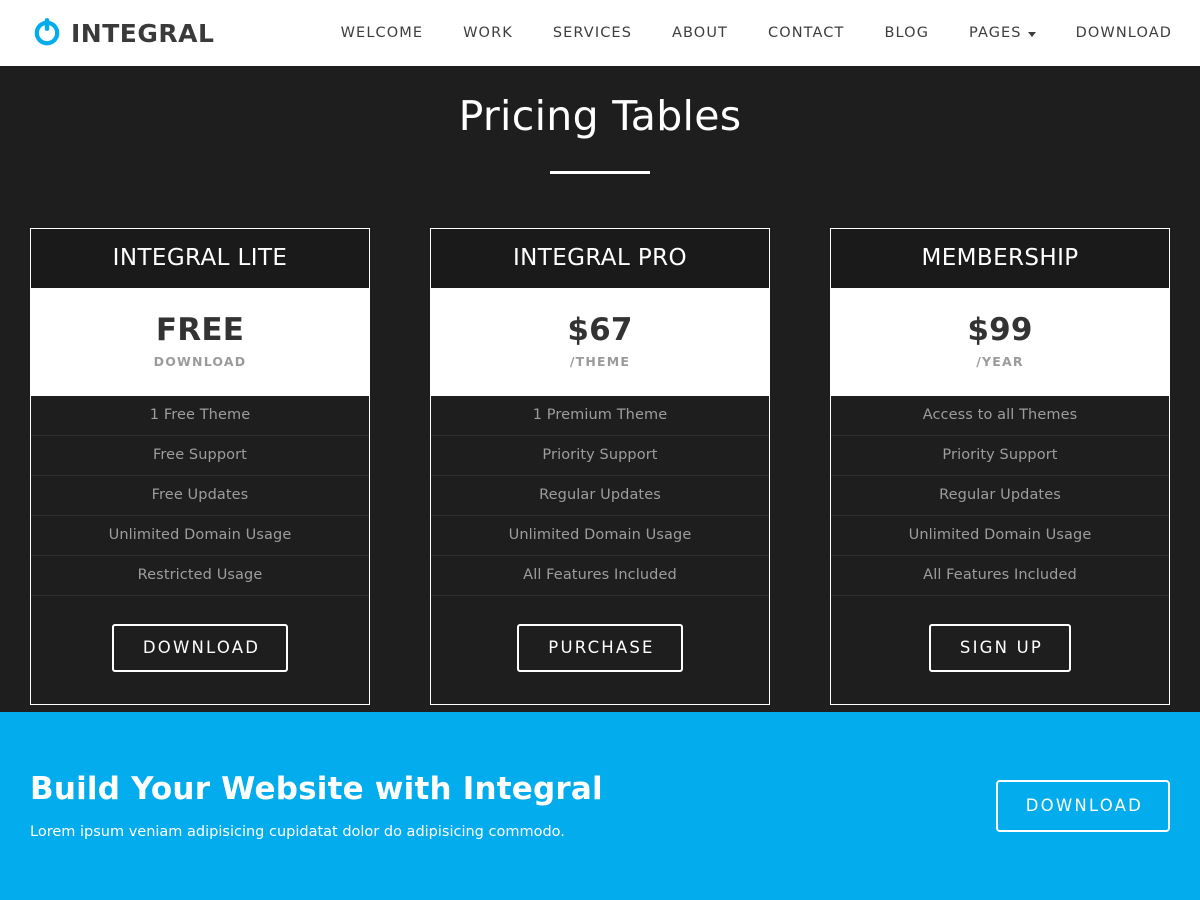 The image size is (1200, 900). I want to click on plan-price-block: $67 /THEME, so click(600, 342).